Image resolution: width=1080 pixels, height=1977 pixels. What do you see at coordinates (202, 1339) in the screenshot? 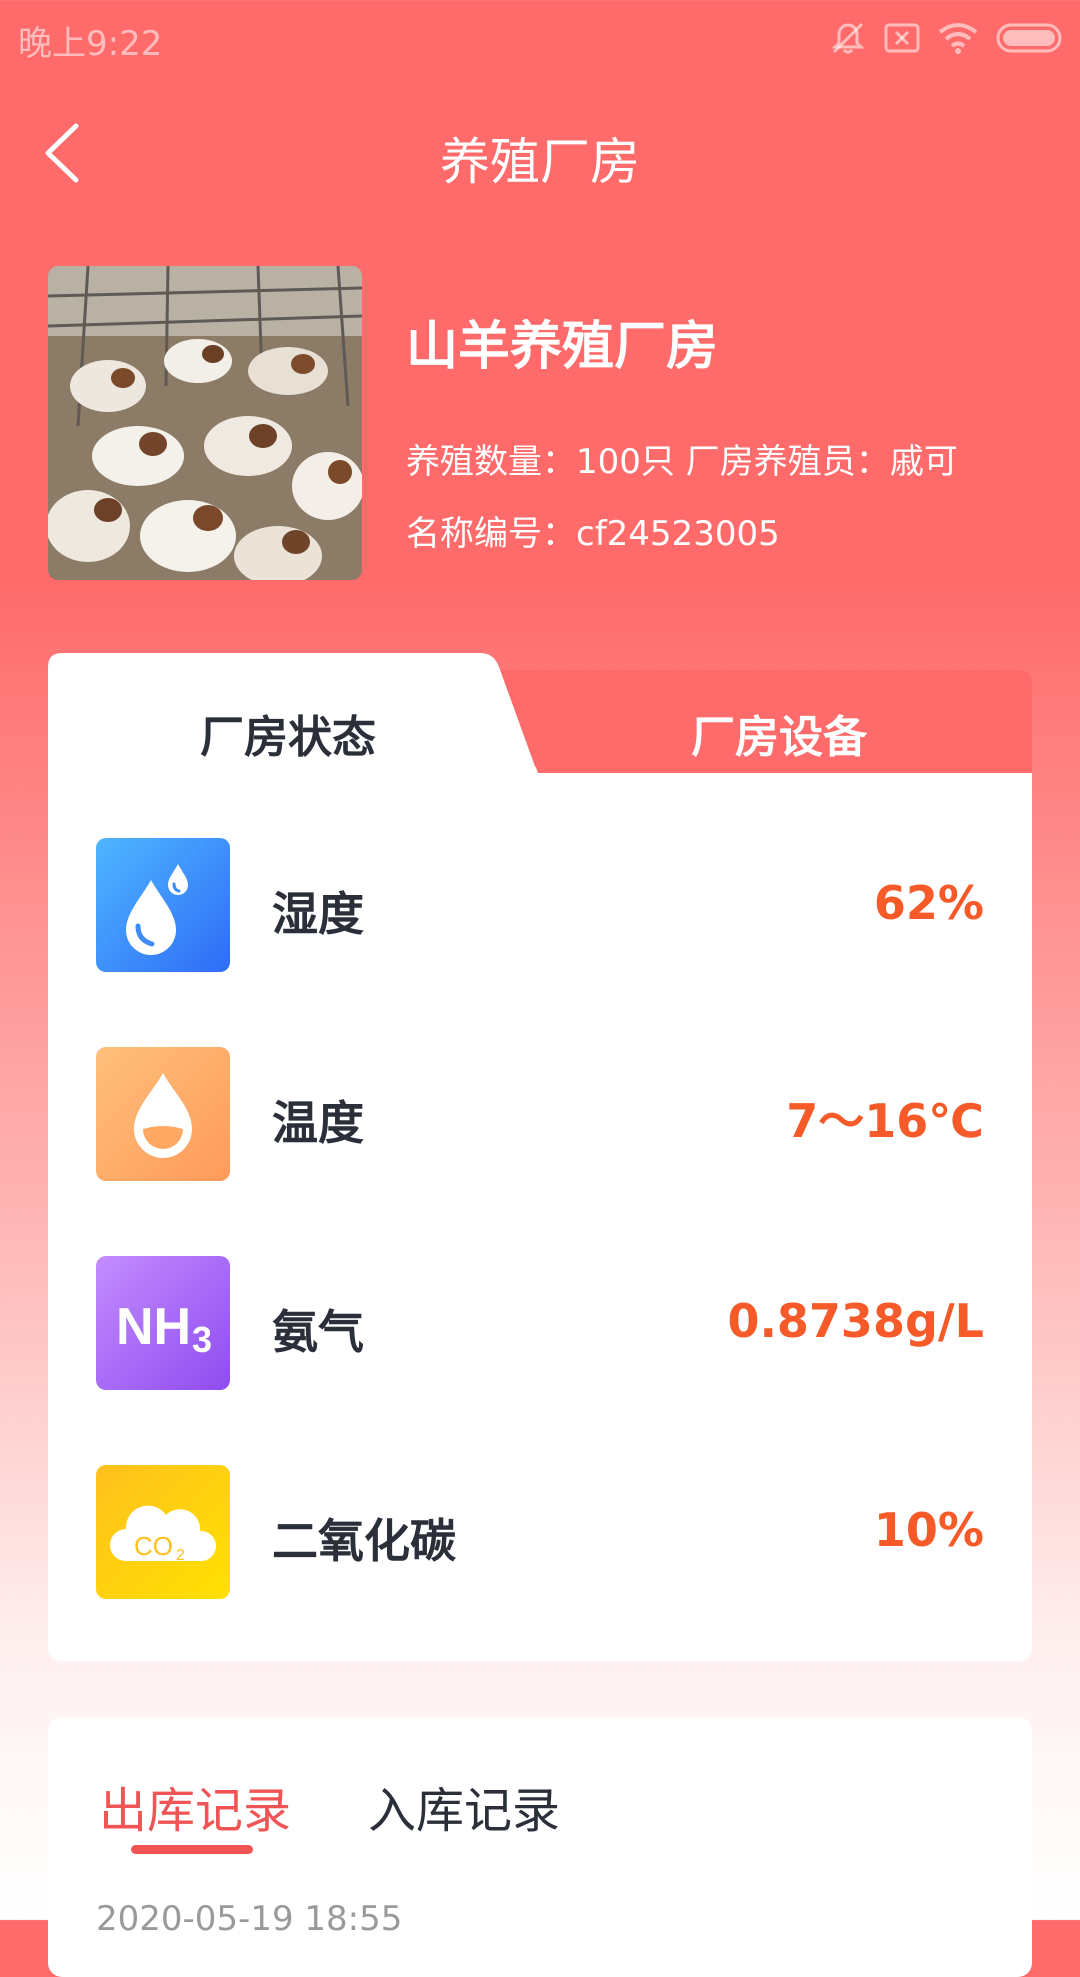
I see `svg-text: 3` at bounding box center [202, 1339].